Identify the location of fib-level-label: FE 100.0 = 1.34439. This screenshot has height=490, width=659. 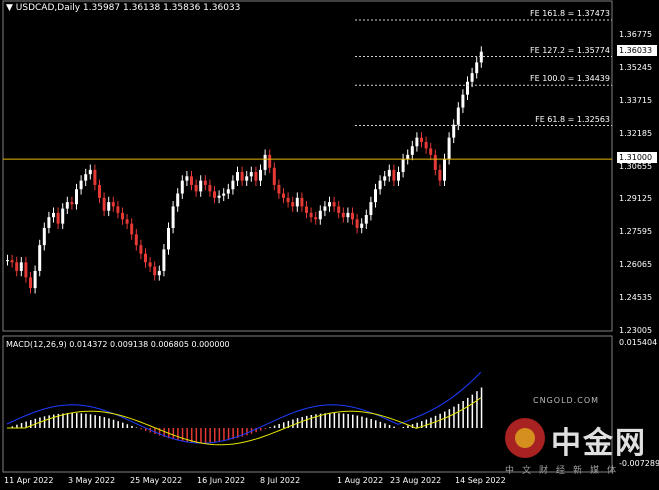
(570, 79).